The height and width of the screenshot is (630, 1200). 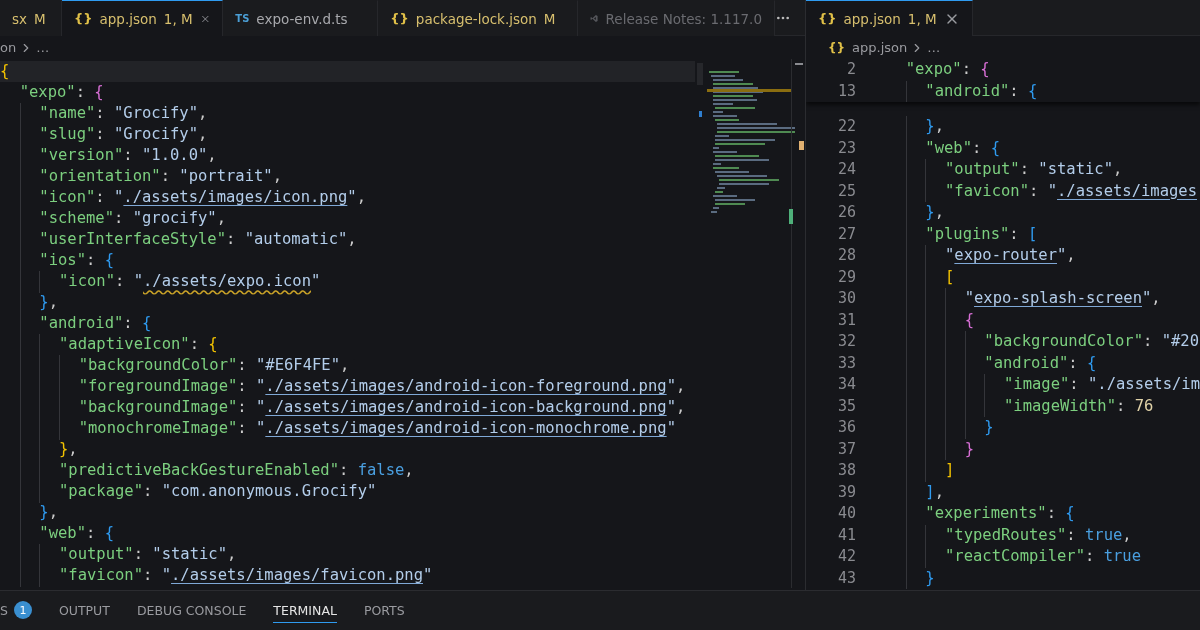 What do you see at coordinates (981, 256) in the screenshot?
I see `code-line: "expo-router",` at bounding box center [981, 256].